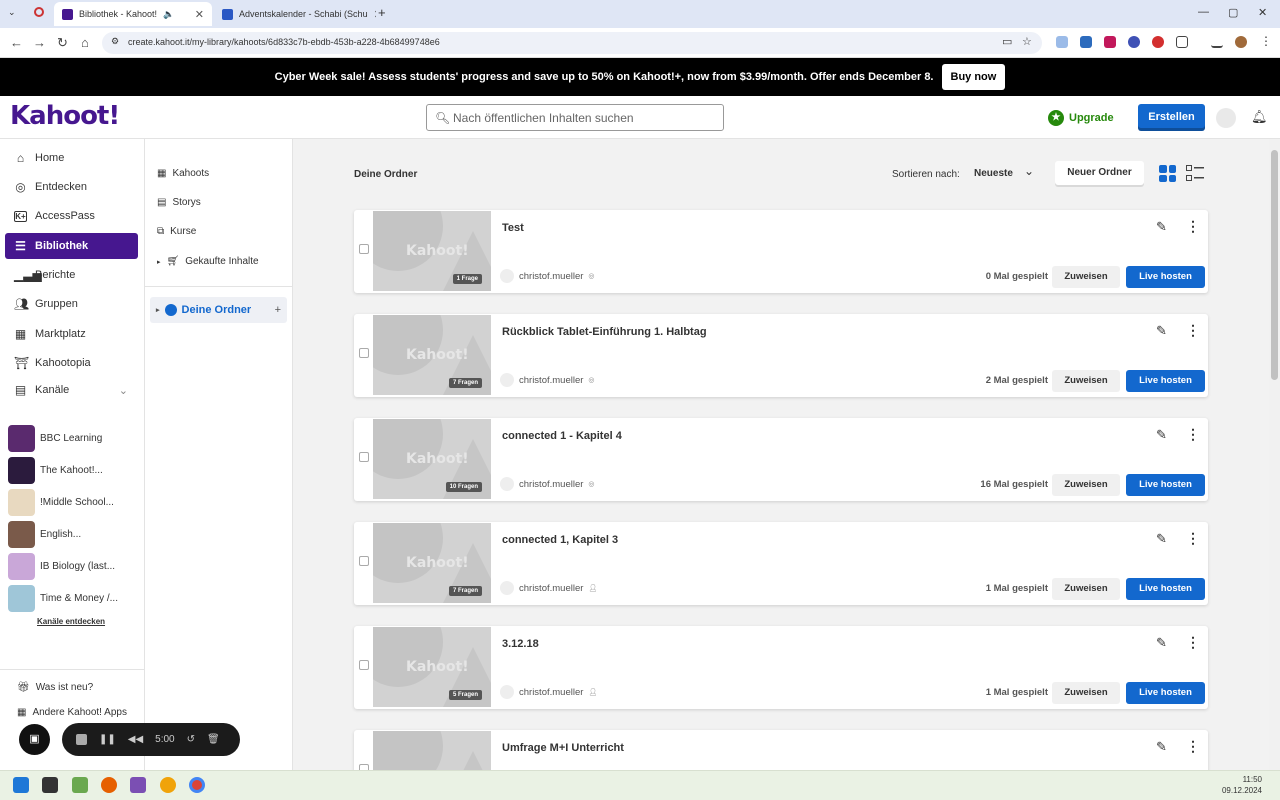  Describe the element at coordinates (1007, 41) in the screenshot. I see `cast-icon: ▭` at that location.